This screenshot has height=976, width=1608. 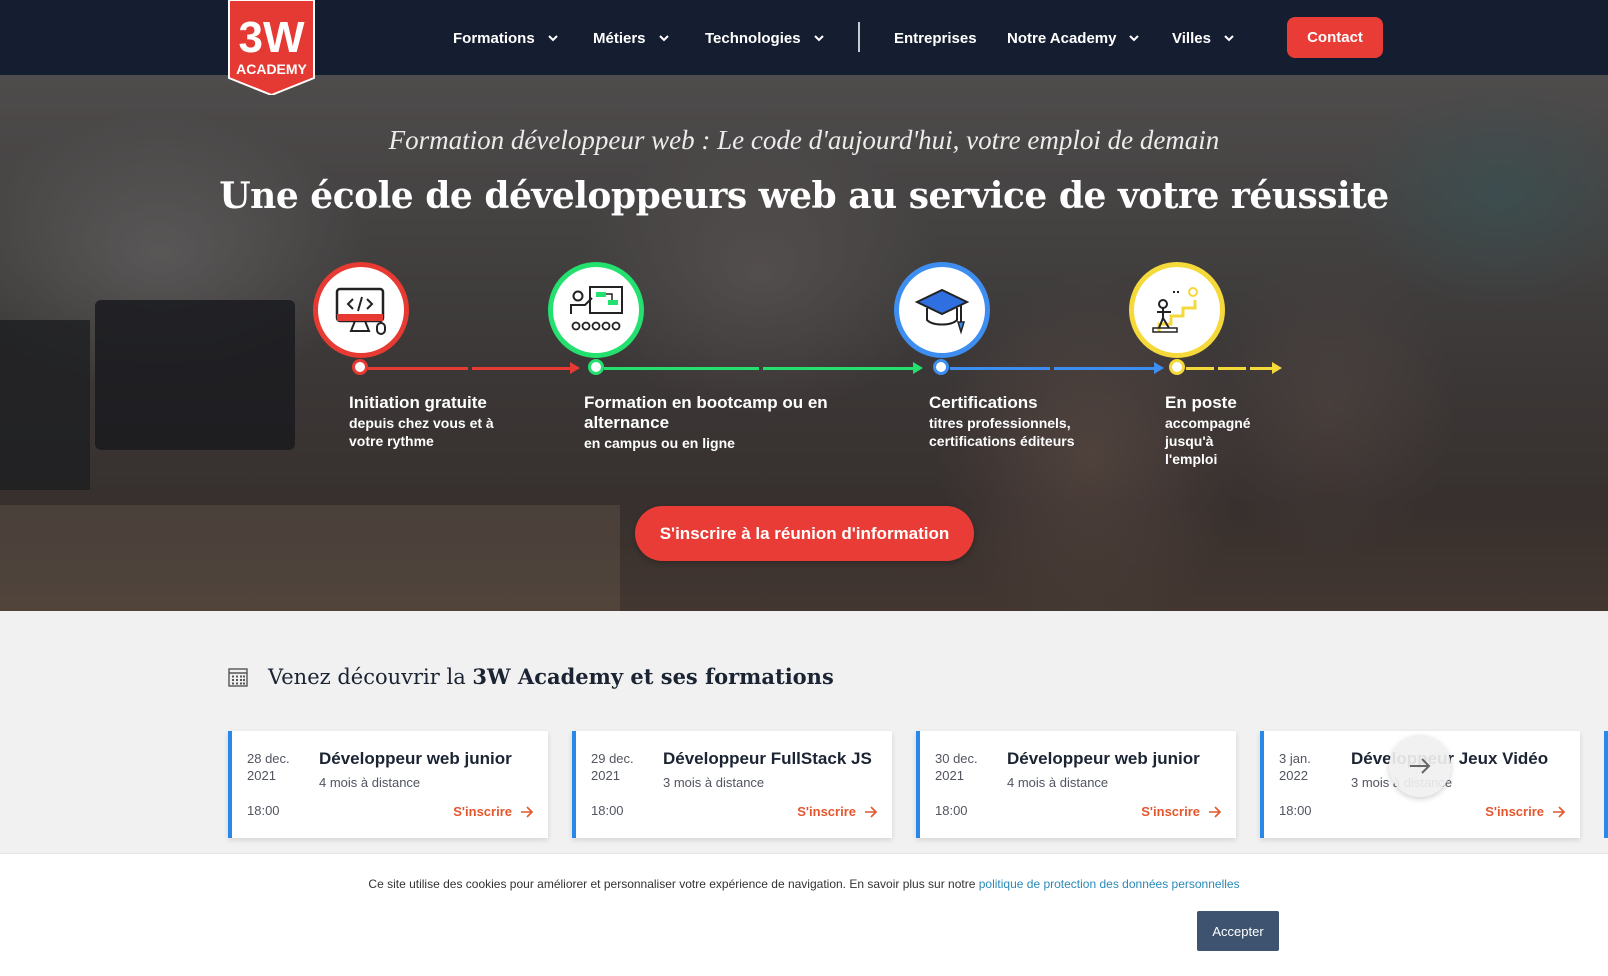 What do you see at coordinates (653, 676) in the screenshot?
I see `section-heading-bold: 3W Academy et ses formations` at bounding box center [653, 676].